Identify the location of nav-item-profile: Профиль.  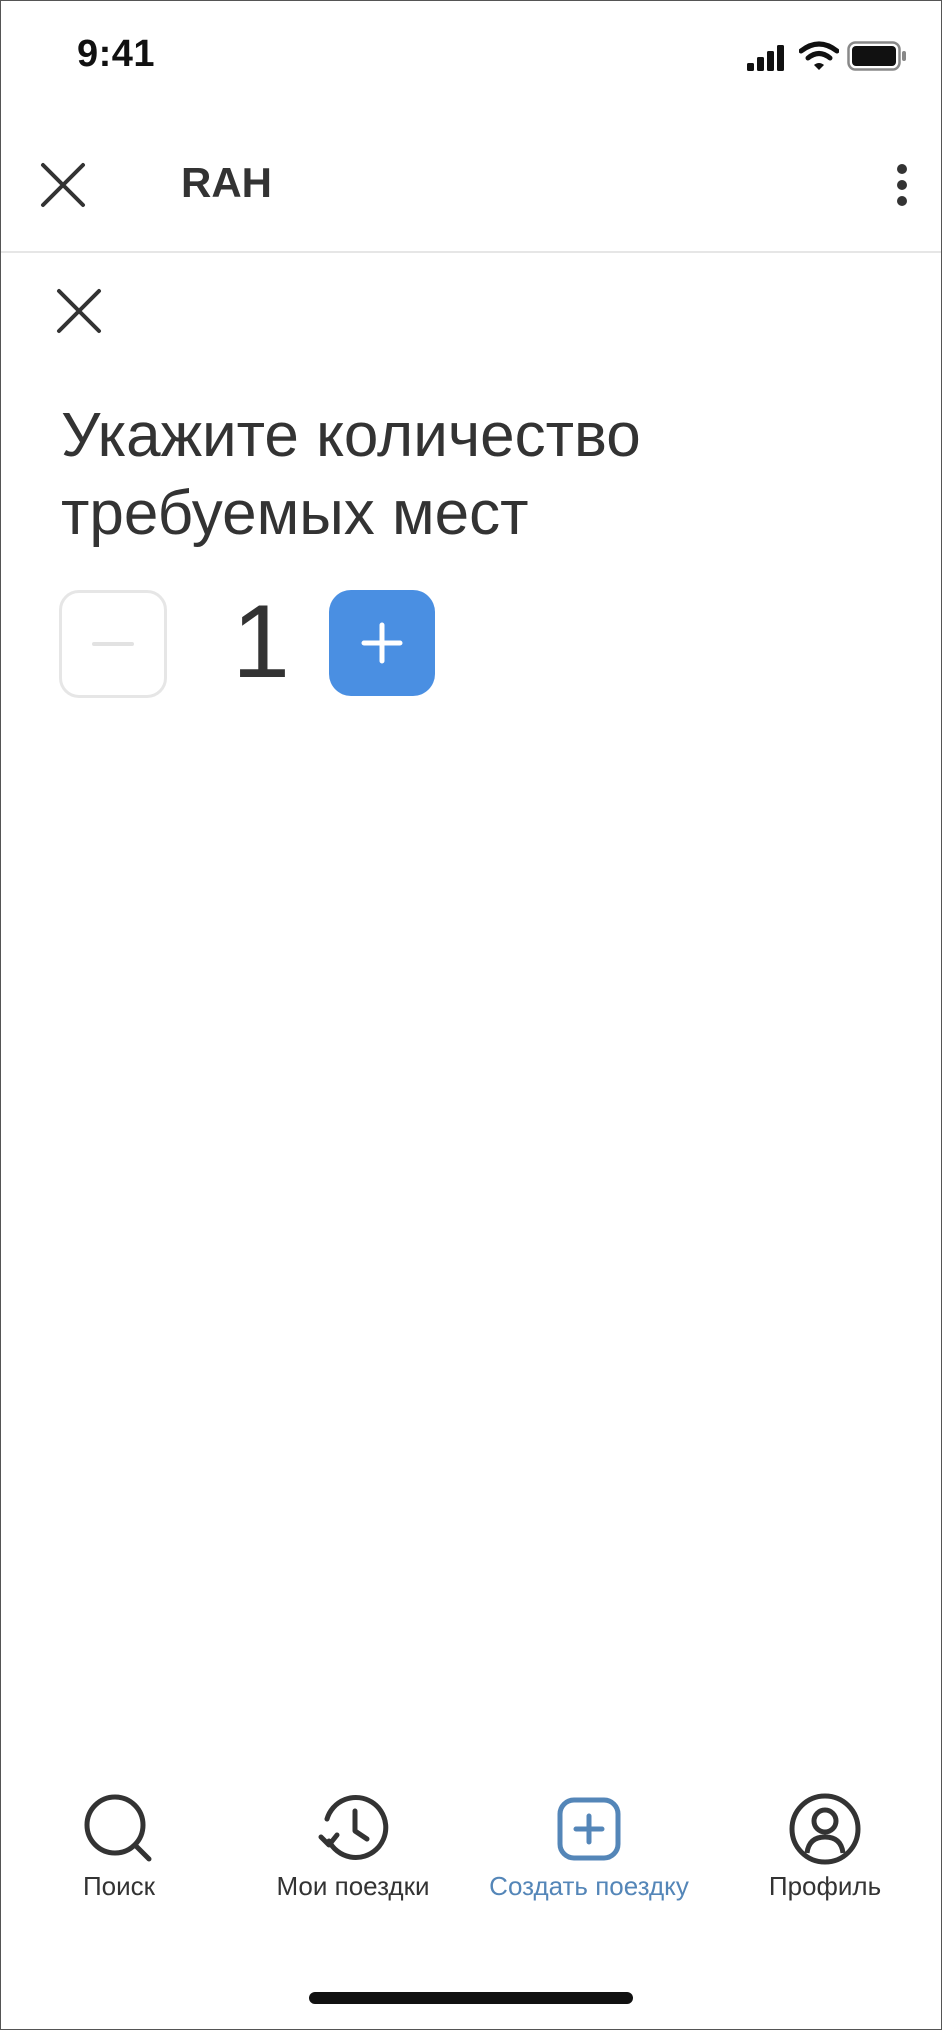
(825, 1846).